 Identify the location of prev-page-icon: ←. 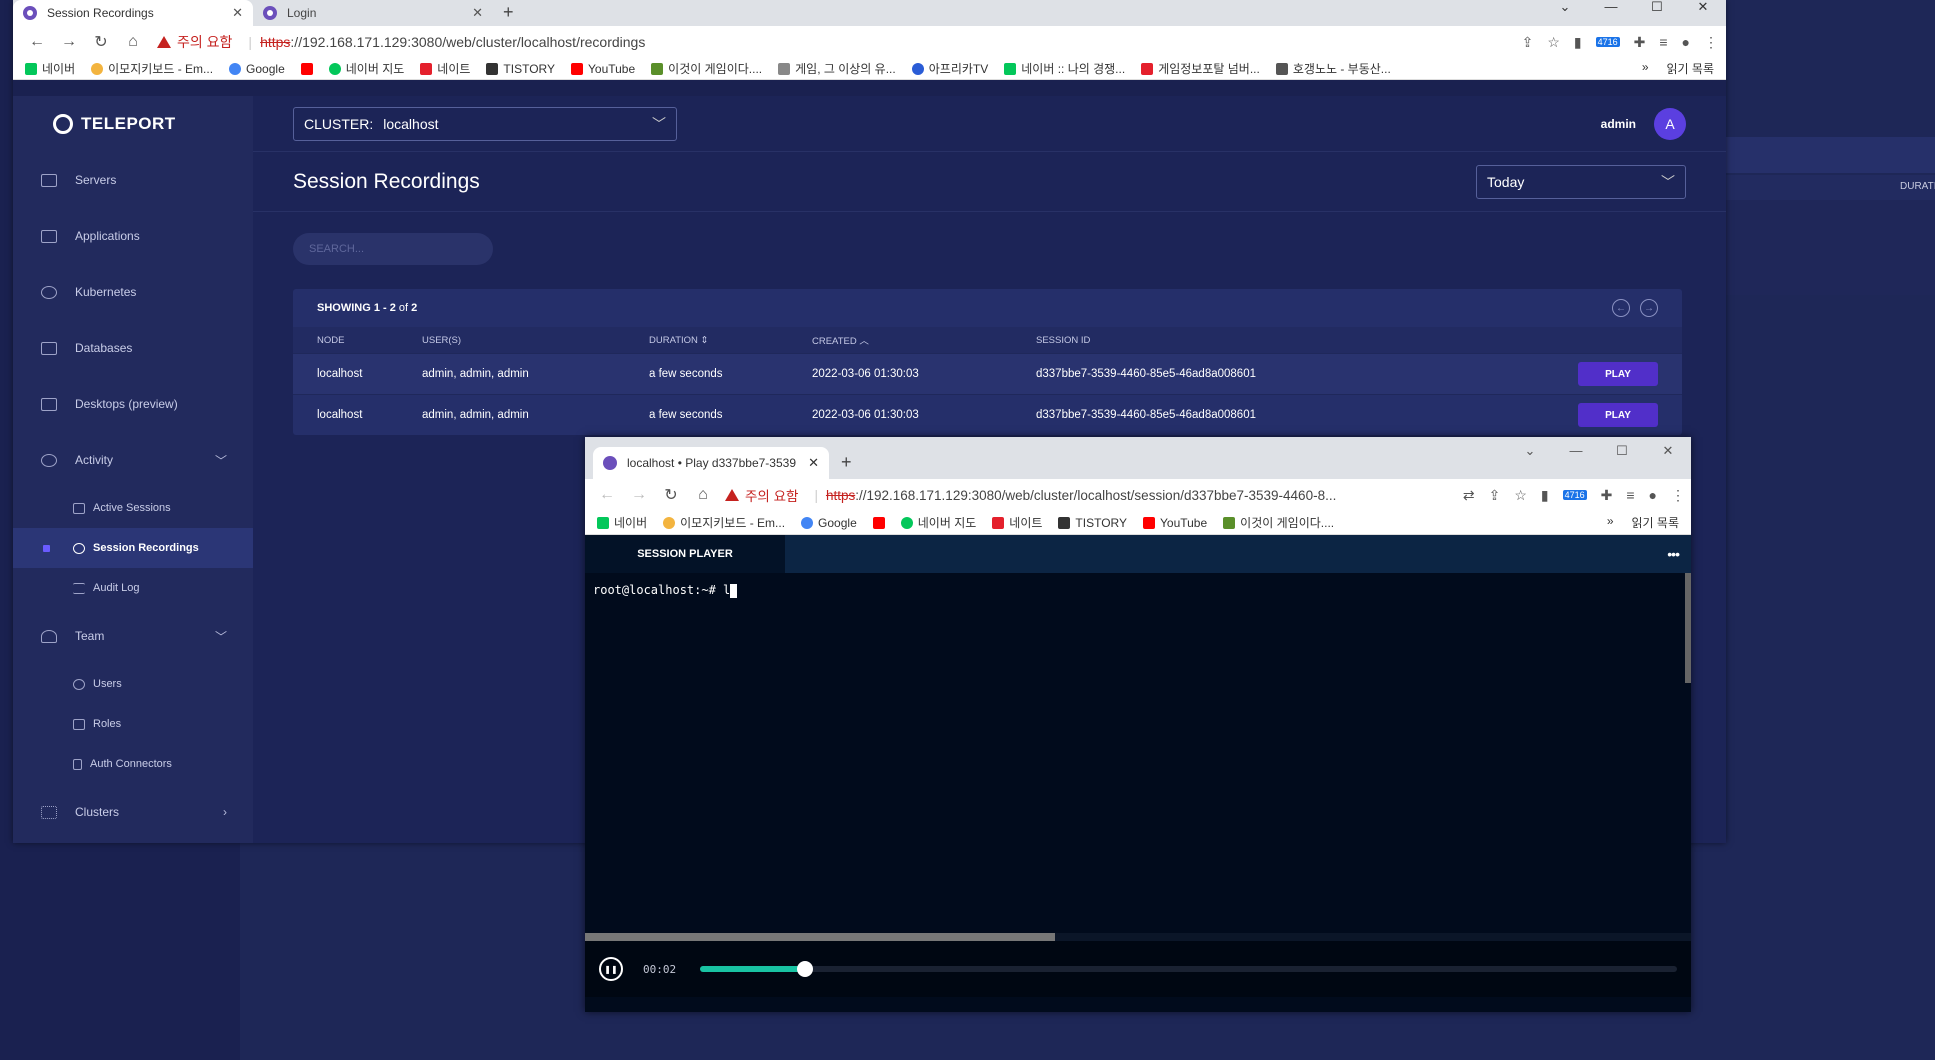
(1621, 308).